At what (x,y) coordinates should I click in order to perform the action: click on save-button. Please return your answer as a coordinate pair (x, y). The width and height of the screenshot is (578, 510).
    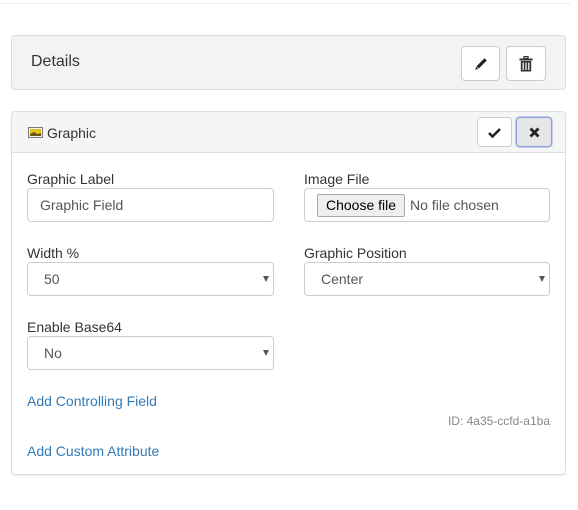
    Looking at the image, I should click on (494, 132).